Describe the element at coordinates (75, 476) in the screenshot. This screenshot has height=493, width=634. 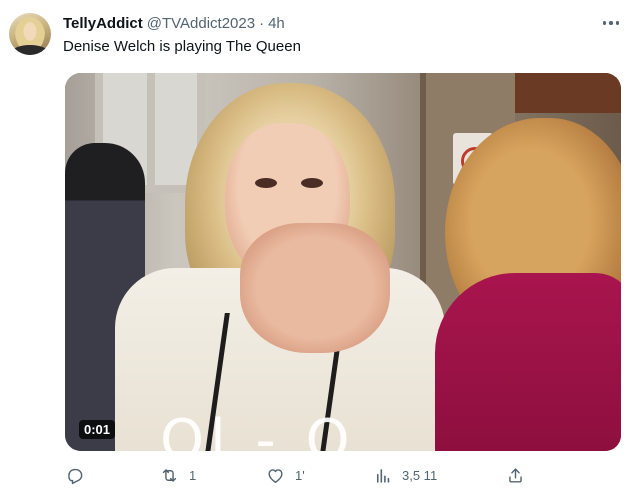
I see `reply-icon` at that location.